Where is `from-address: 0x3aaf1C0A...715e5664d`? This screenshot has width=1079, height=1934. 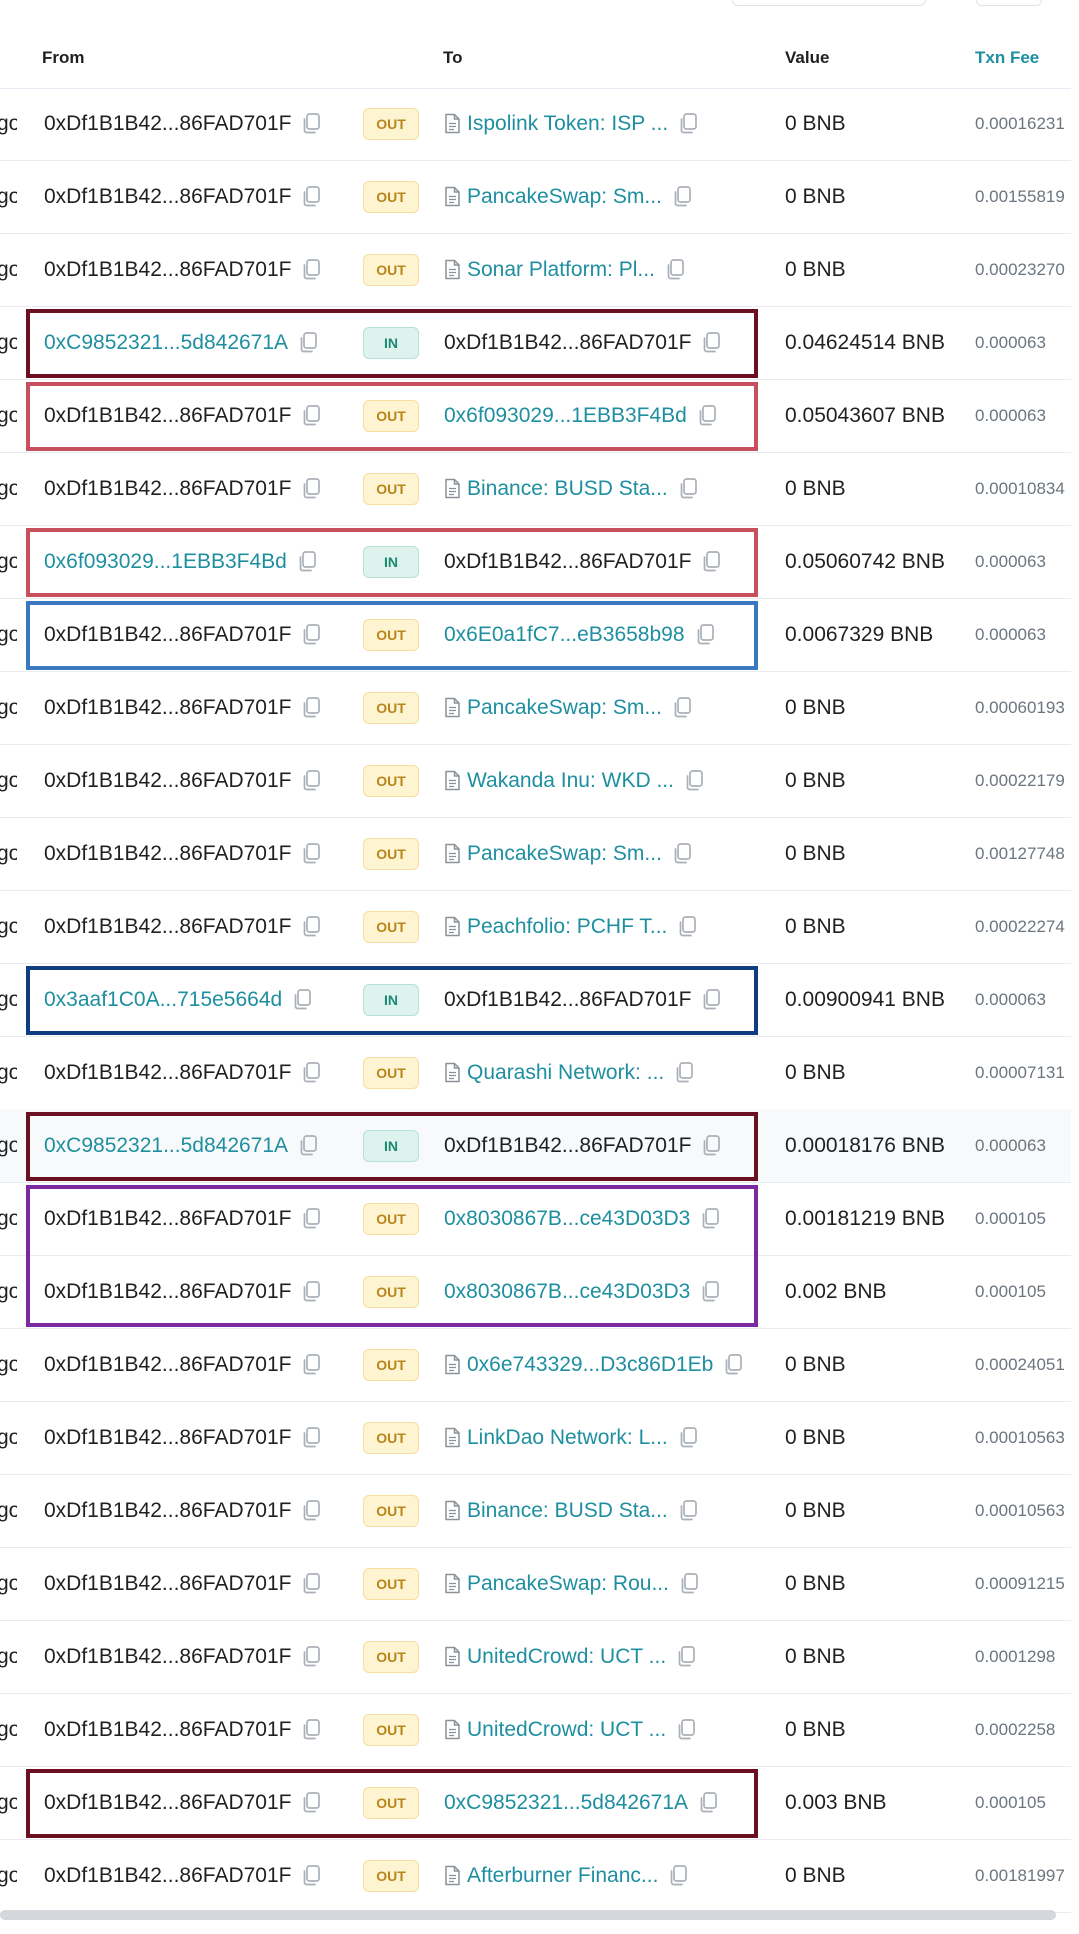 from-address: 0x3aaf1C0A...715e5664d is located at coordinates (163, 1000).